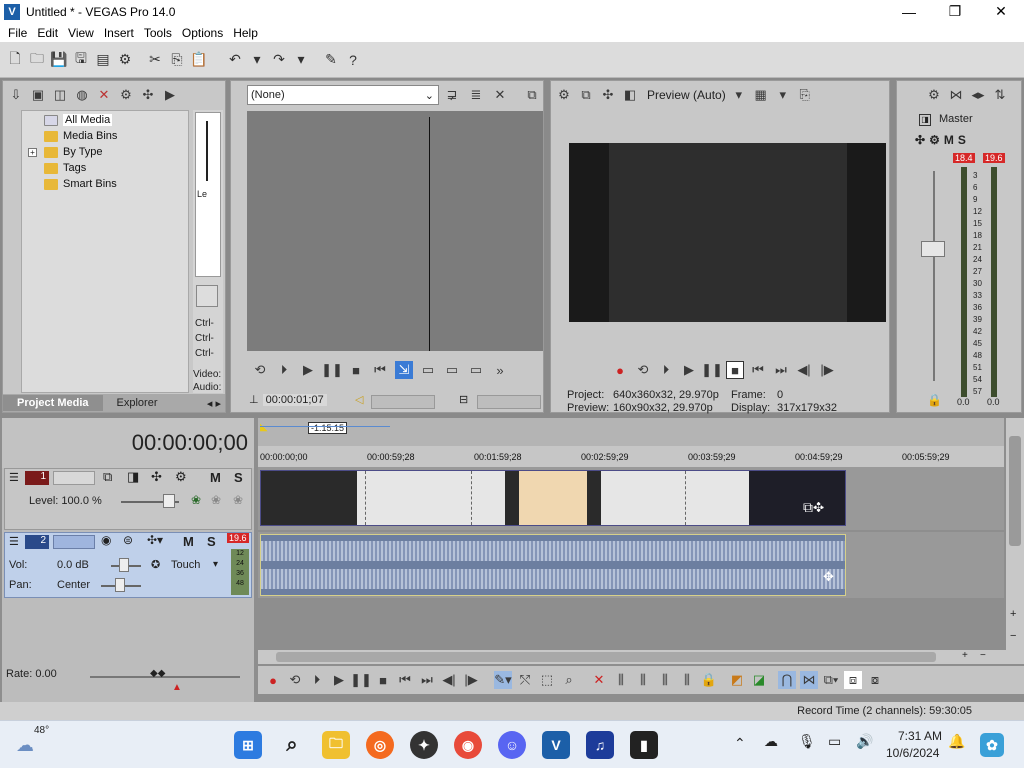 Image resolution: width=1024 pixels, height=768 pixels. I want to click on mute-button: M, so click(188, 541).